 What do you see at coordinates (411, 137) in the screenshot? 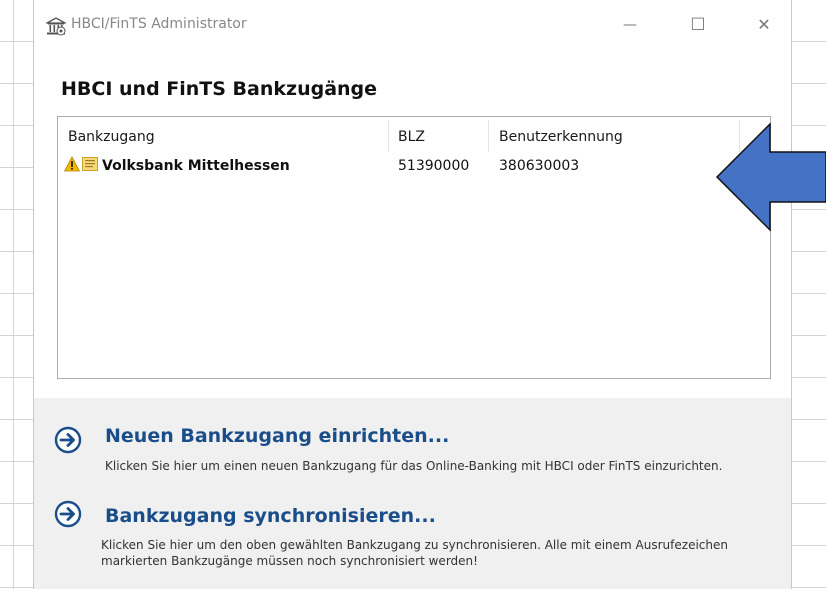
I see `column-header-blz: BLZ` at bounding box center [411, 137].